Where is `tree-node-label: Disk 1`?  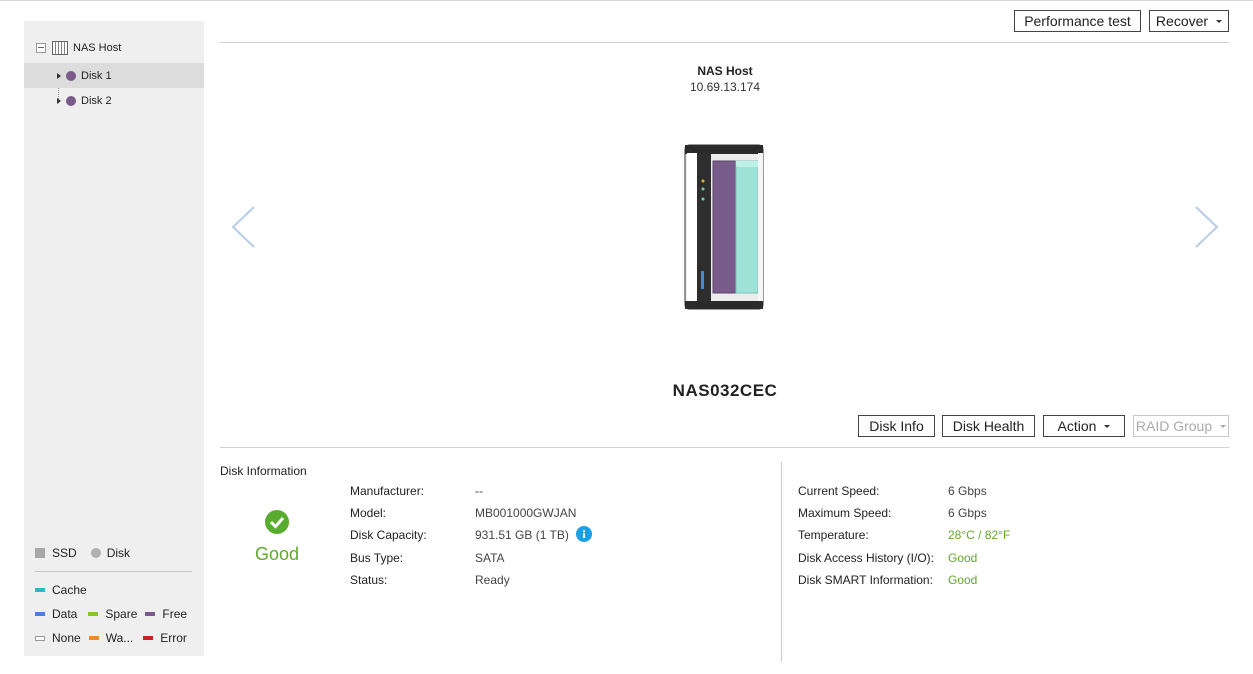
tree-node-label: Disk 1 is located at coordinates (96, 75).